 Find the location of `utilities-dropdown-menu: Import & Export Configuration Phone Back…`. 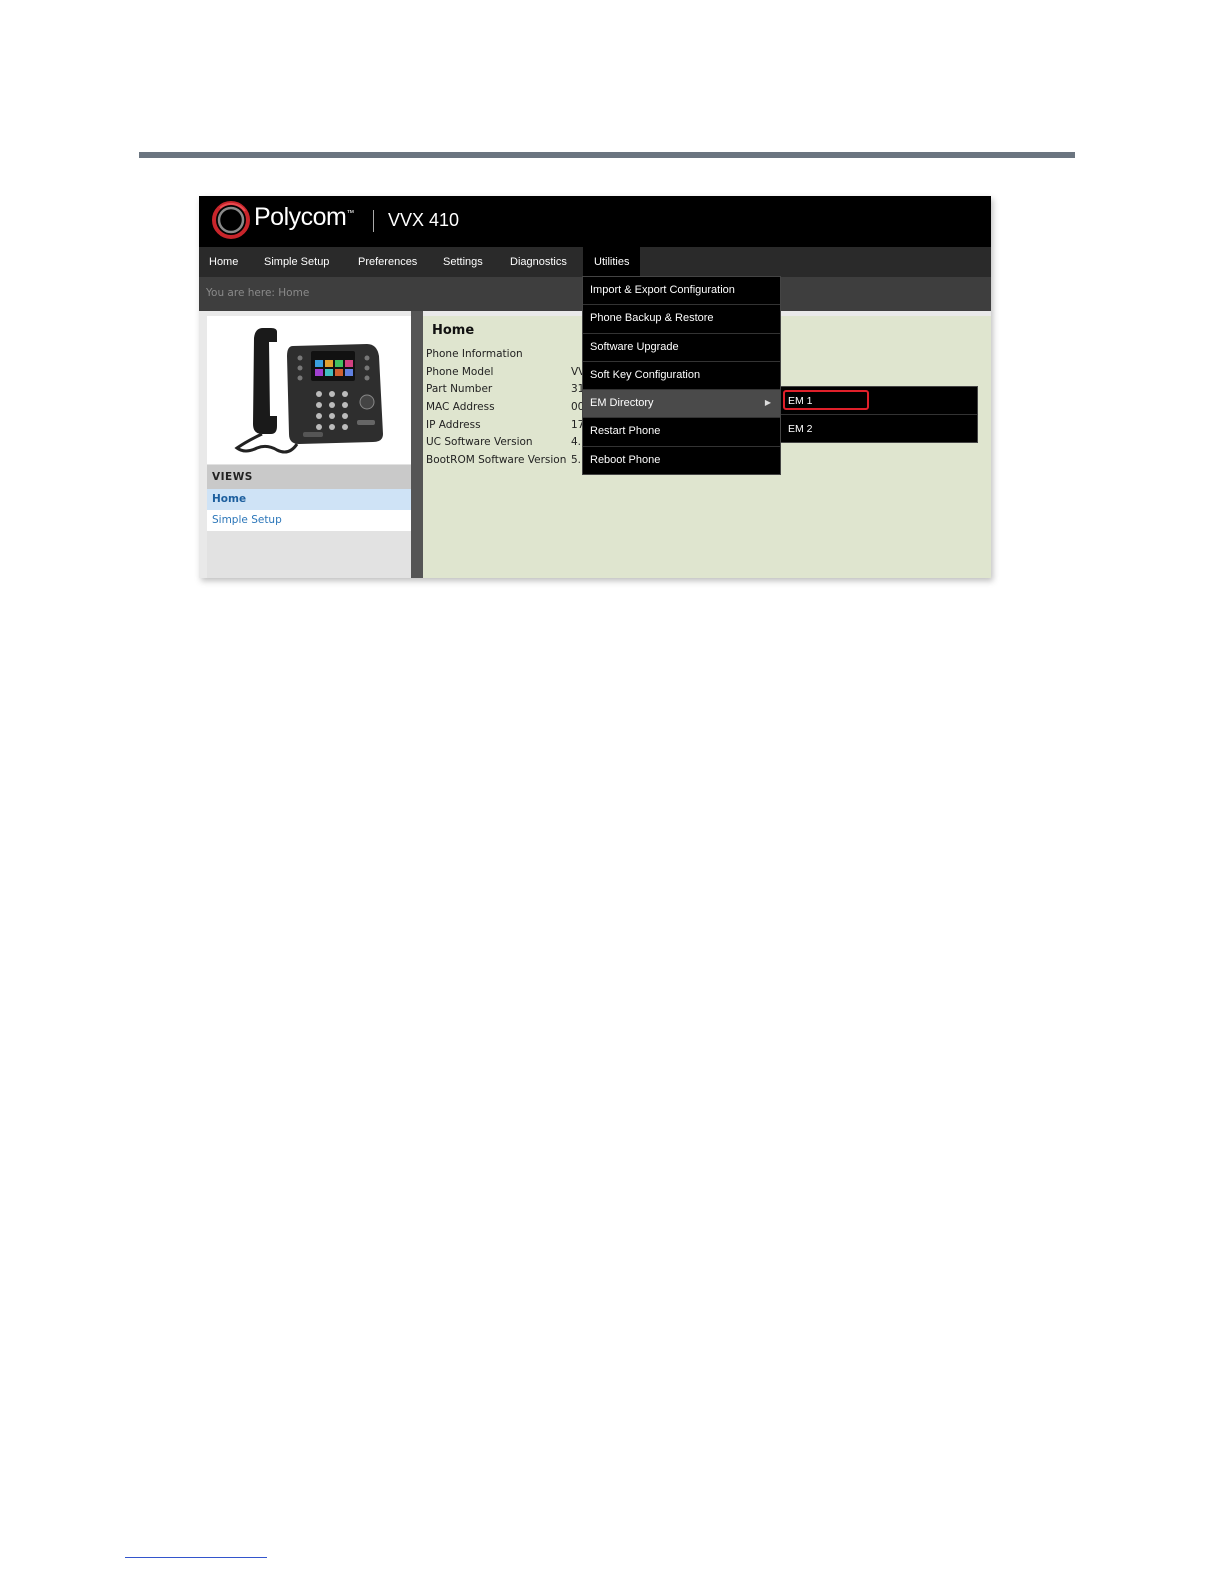

utilities-dropdown-menu: Import & Export Configuration Phone Back… is located at coordinates (681, 376).